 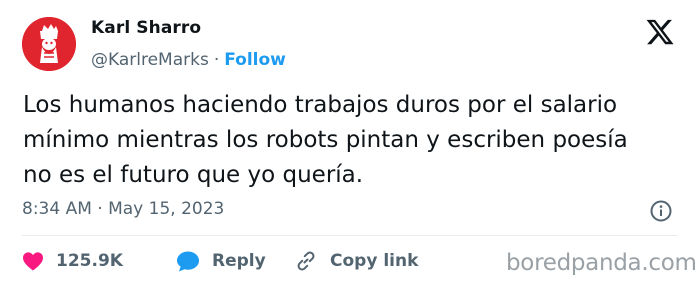 I want to click on action-bar: 125.9K Reply Copy link, so click(x=220, y=261).